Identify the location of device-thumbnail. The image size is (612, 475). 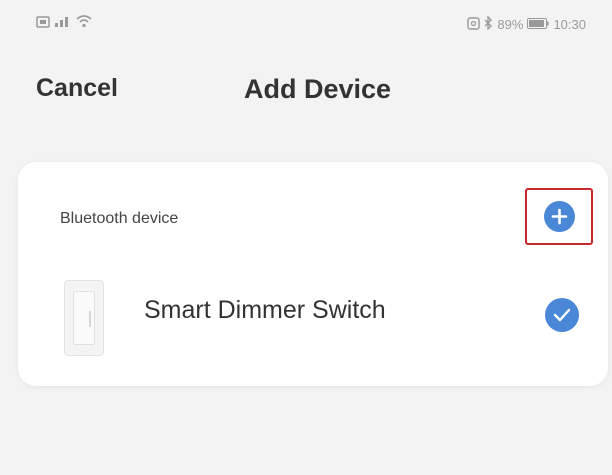
(84, 318).